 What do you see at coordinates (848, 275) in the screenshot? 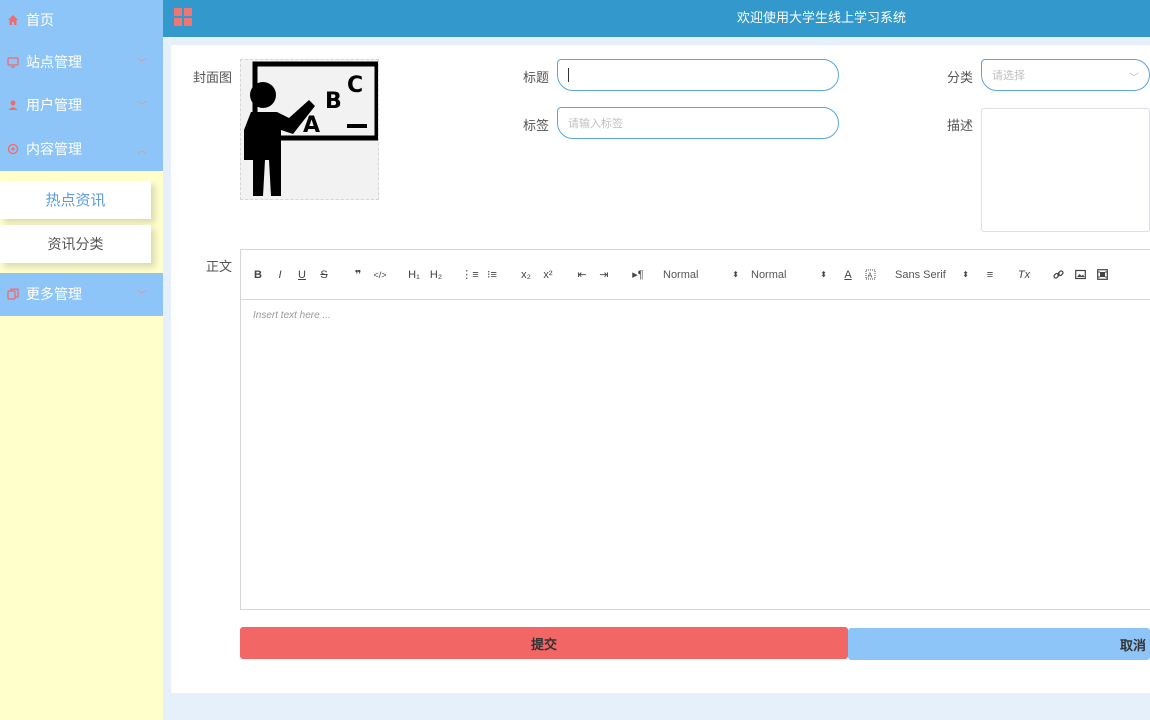
I see `font-color-button: A` at bounding box center [848, 275].